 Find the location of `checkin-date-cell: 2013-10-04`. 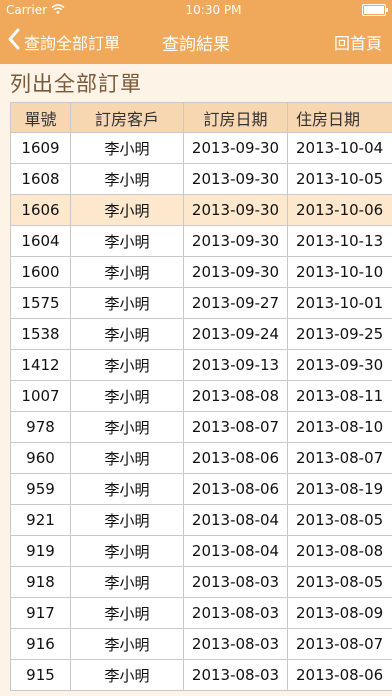

checkin-date-cell: 2013-10-04 is located at coordinates (340, 148).